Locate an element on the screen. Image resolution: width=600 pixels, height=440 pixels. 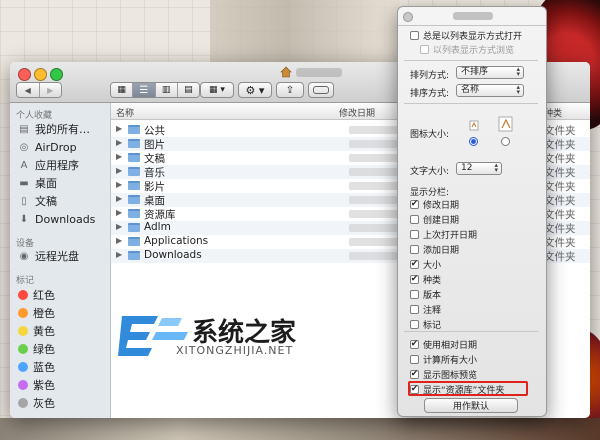
view-mode-buttons: ▦ ☰ ▥ ▤ is located at coordinates (155, 90).